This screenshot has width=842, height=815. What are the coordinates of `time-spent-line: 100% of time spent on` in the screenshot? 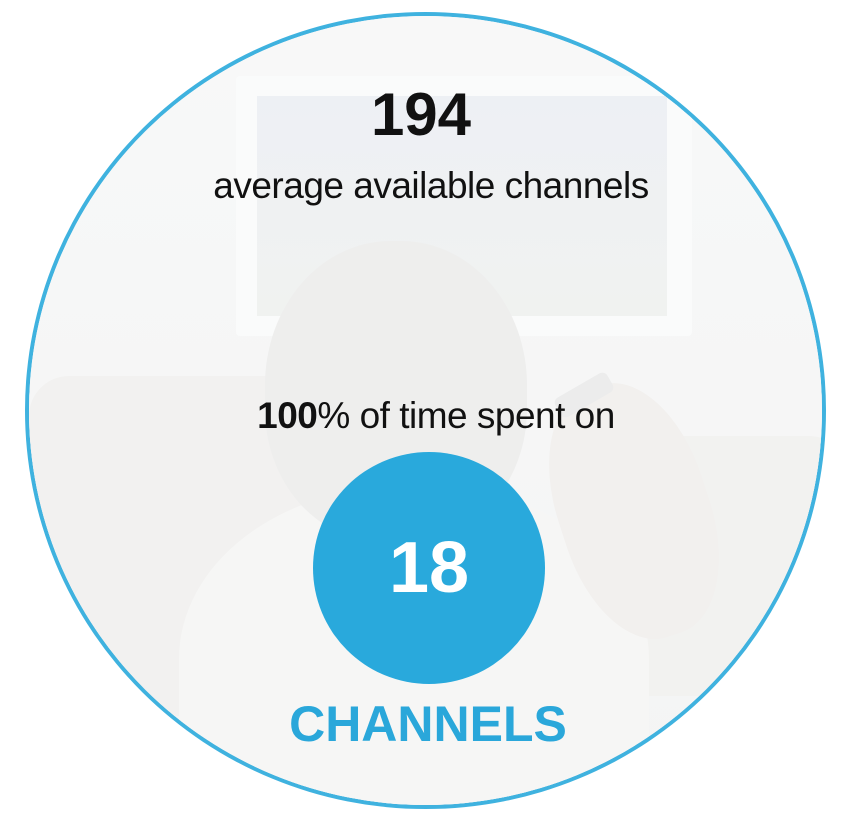 It's located at (421, 416).